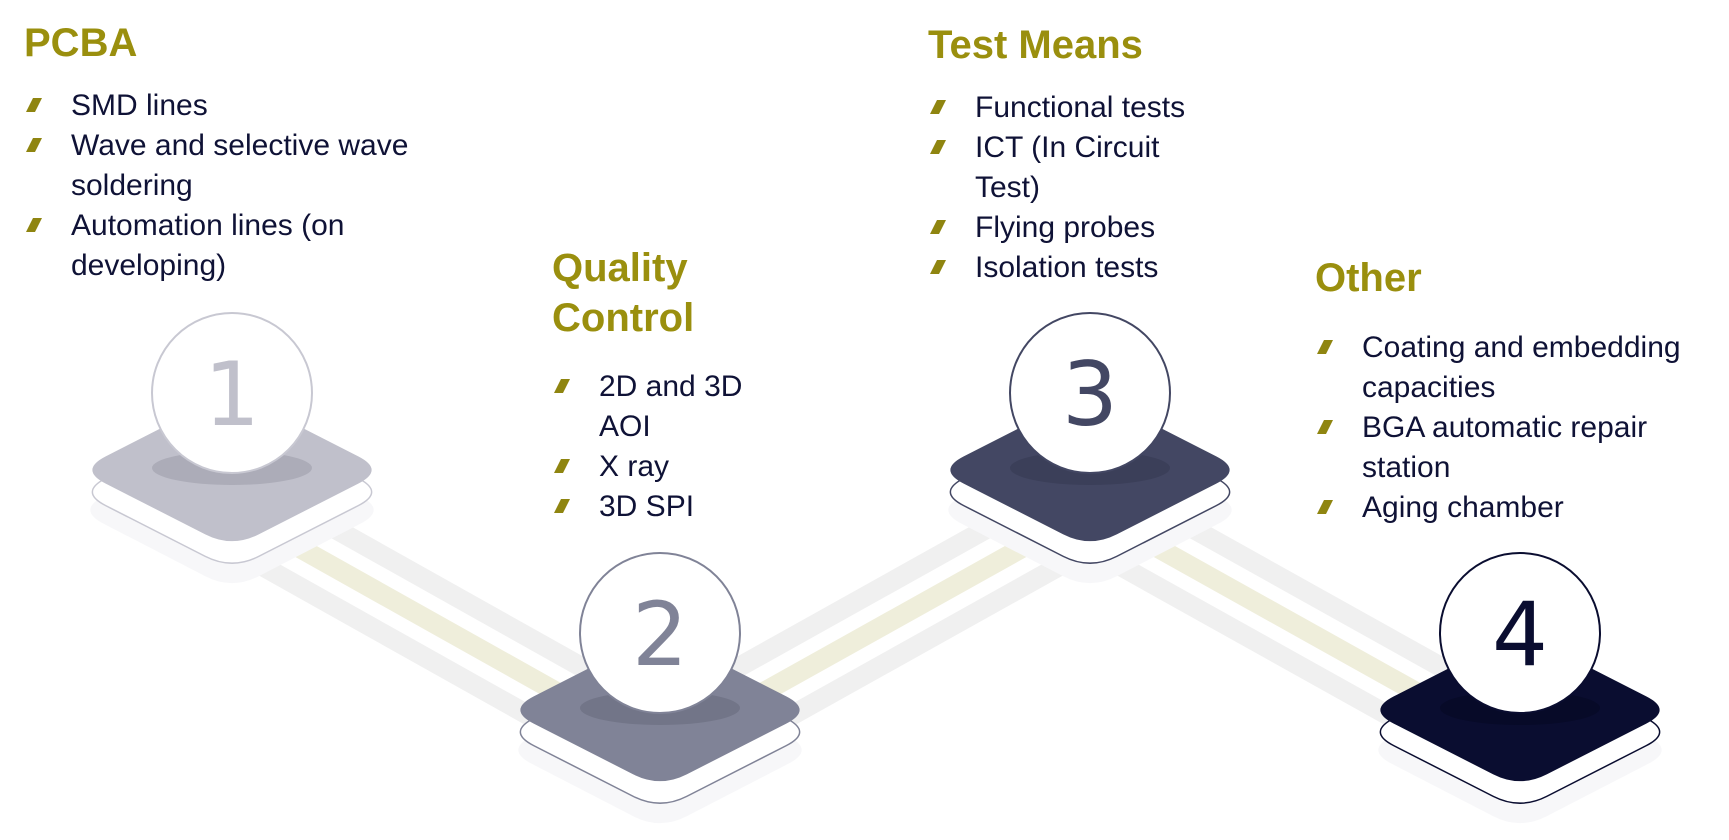  I want to click on list-item: 3D SPI, so click(672, 507).